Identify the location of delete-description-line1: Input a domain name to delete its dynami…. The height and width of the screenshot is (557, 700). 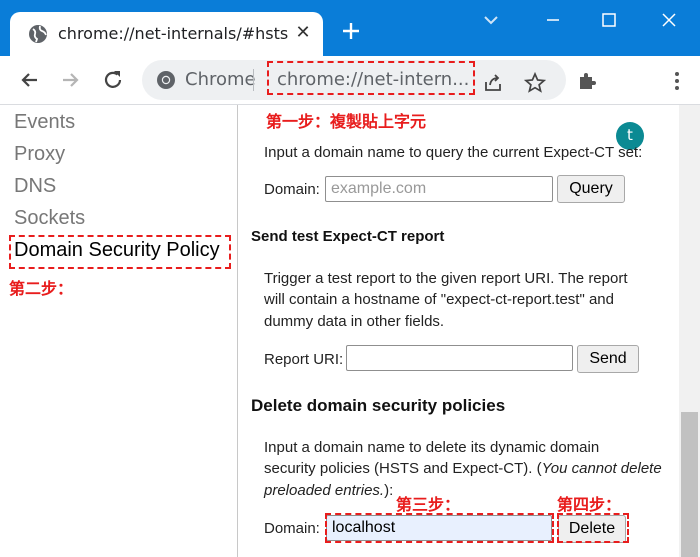
(432, 447).